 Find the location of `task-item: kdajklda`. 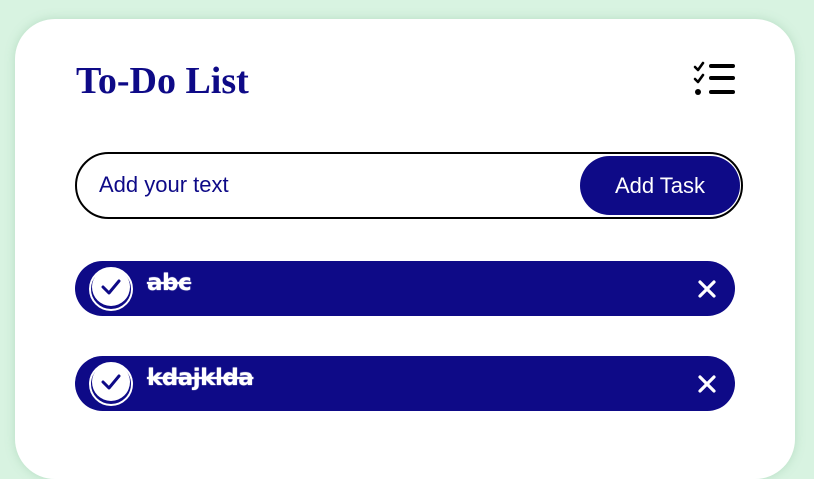

task-item: kdajklda is located at coordinates (405, 383).